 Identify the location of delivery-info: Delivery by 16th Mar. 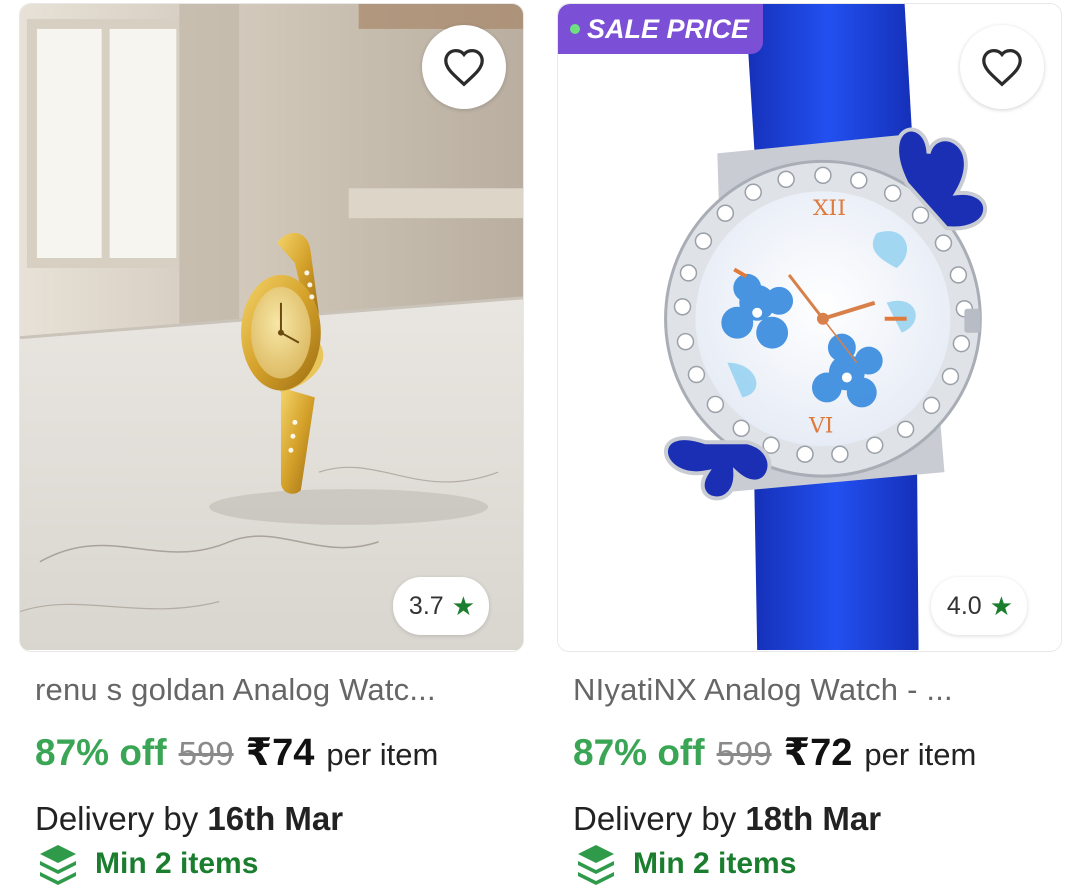
(189, 819).